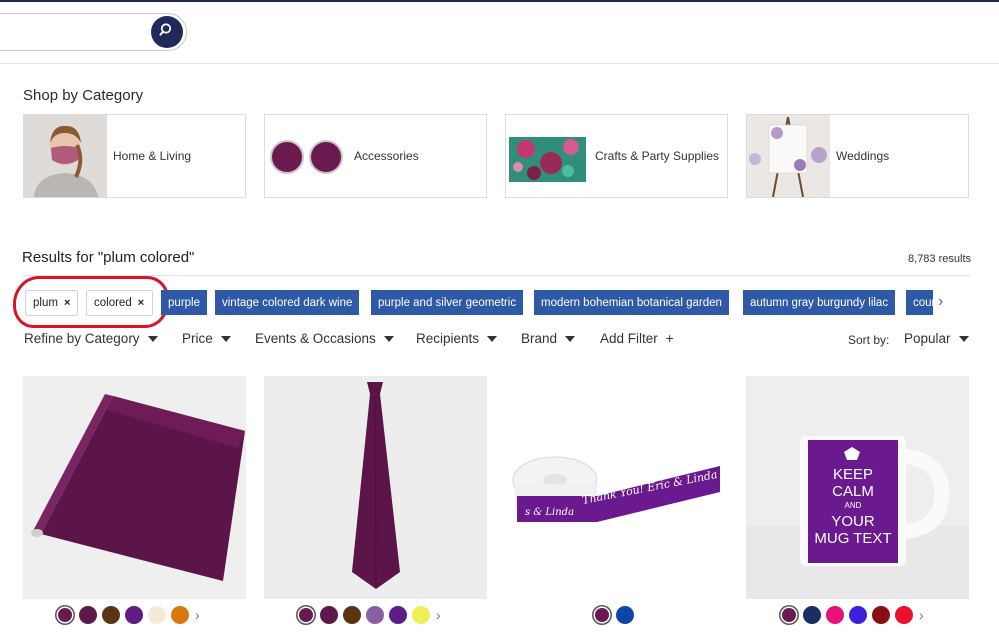 This screenshot has width=999, height=637. Describe the element at coordinates (184, 302) in the screenshot. I see `tag-purple: purple` at that location.